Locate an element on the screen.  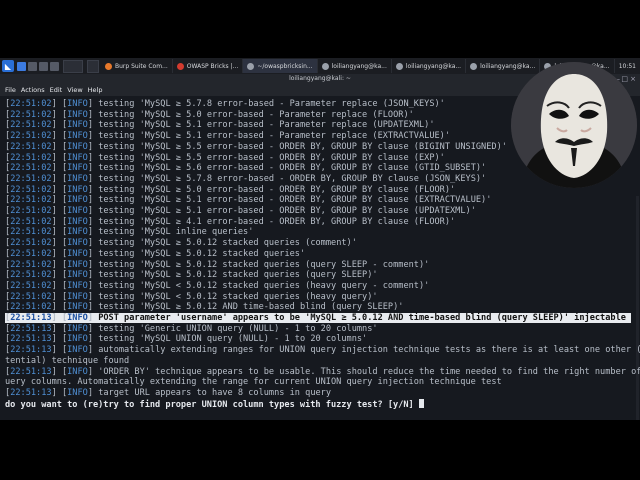
workspace-1-icon is located at coordinates (21, 66).